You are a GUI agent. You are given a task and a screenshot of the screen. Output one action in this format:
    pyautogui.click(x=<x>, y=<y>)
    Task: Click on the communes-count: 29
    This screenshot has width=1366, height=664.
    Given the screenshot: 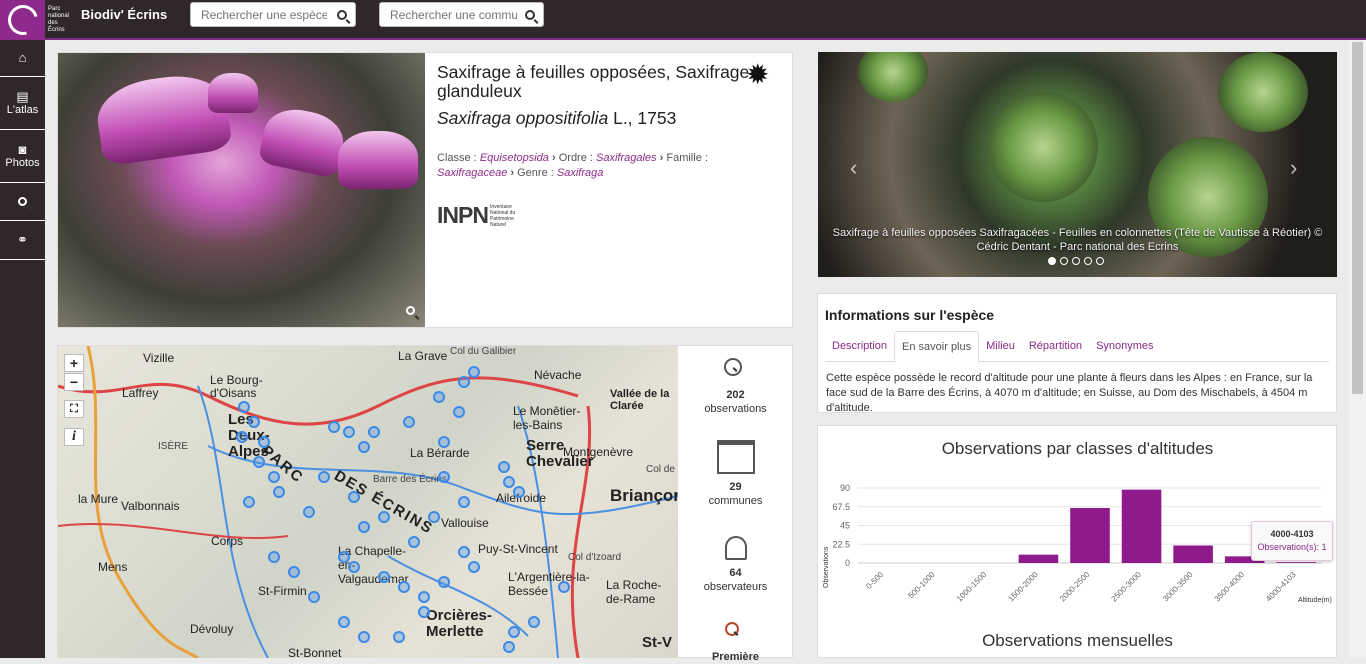 What is the action you would take?
    pyautogui.click(x=735, y=487)
    